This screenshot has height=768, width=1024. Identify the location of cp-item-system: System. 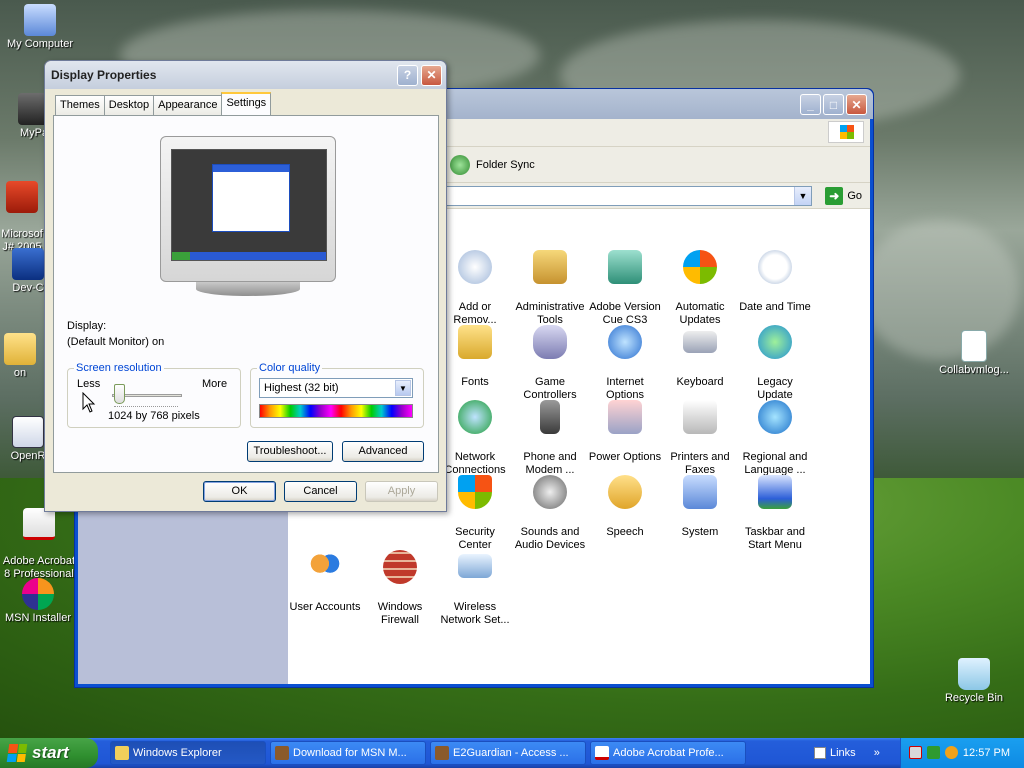
(700, 500).